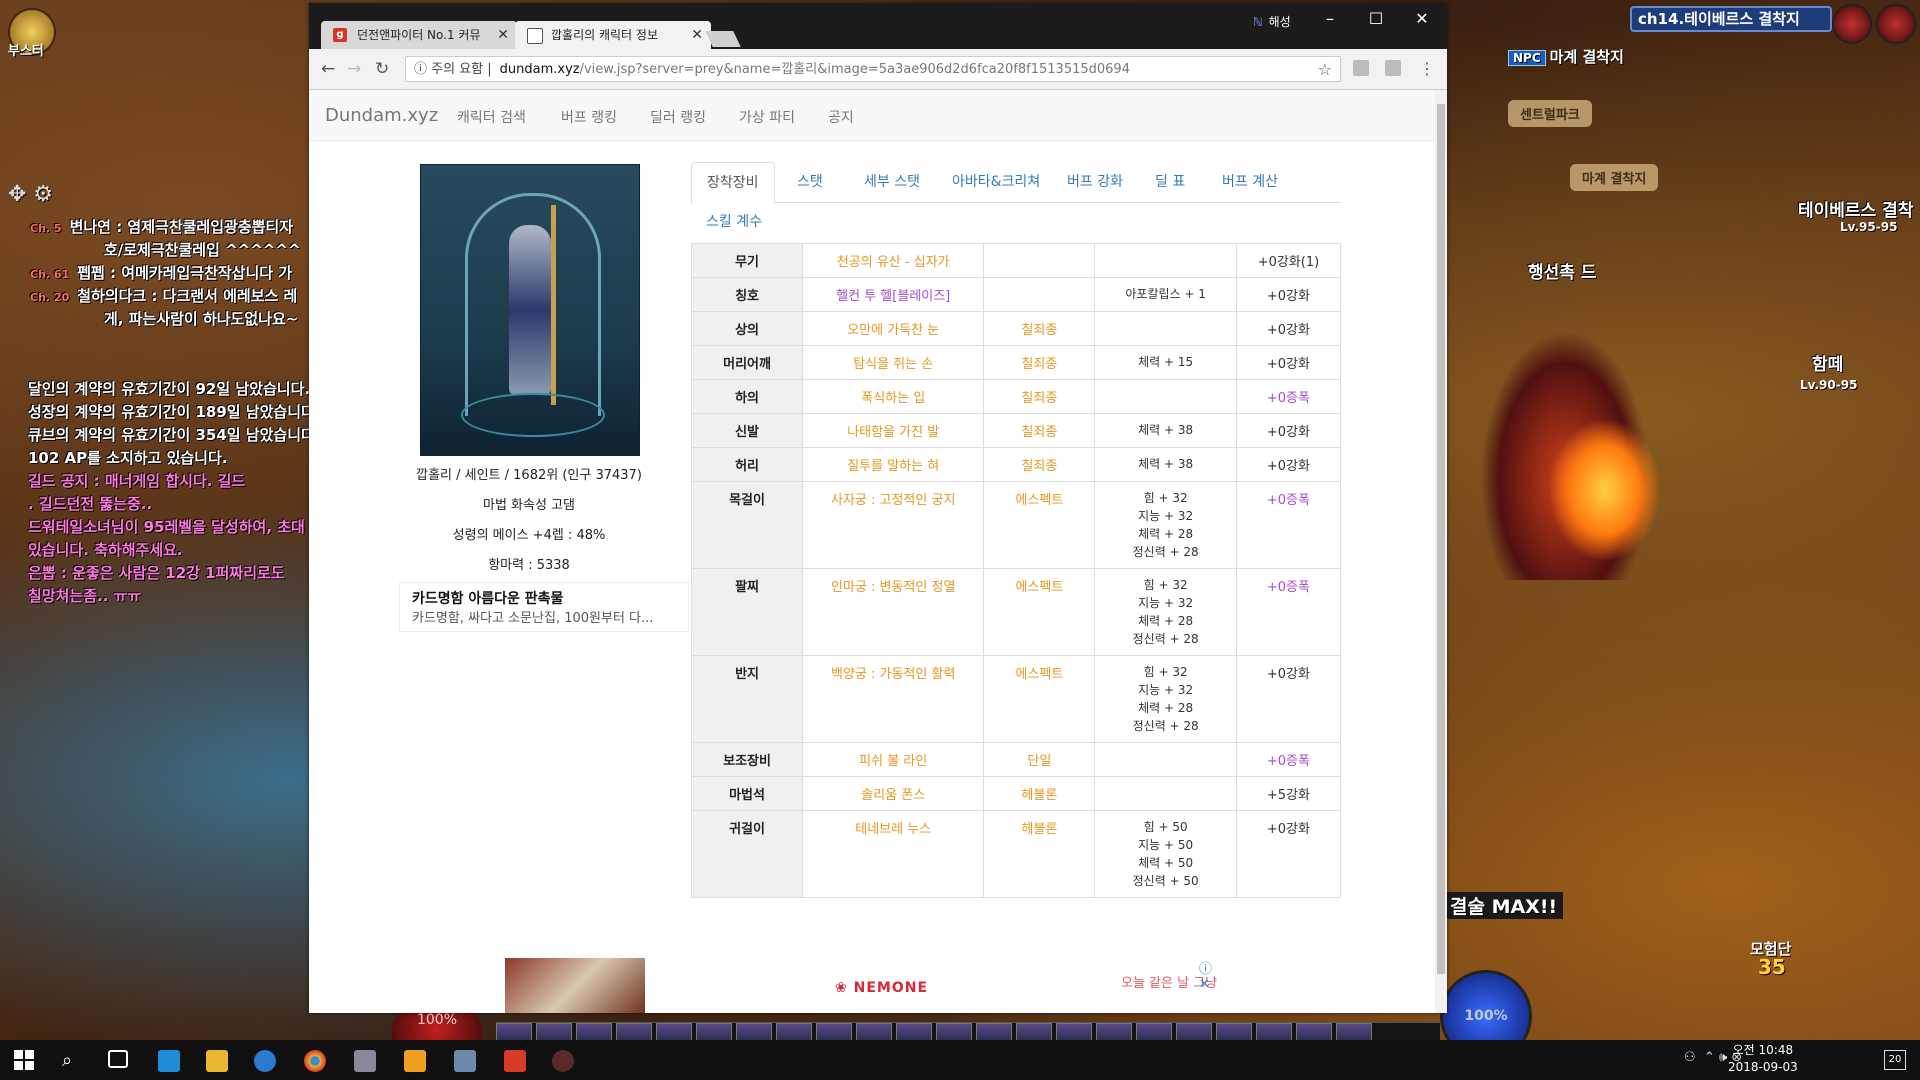 The height and width of the screenshot is (1080, 1920). What do you see at coordinates (1441, 539) in the screenshot?
I see `scroll-thumb` at bounding box center [1441, 539].